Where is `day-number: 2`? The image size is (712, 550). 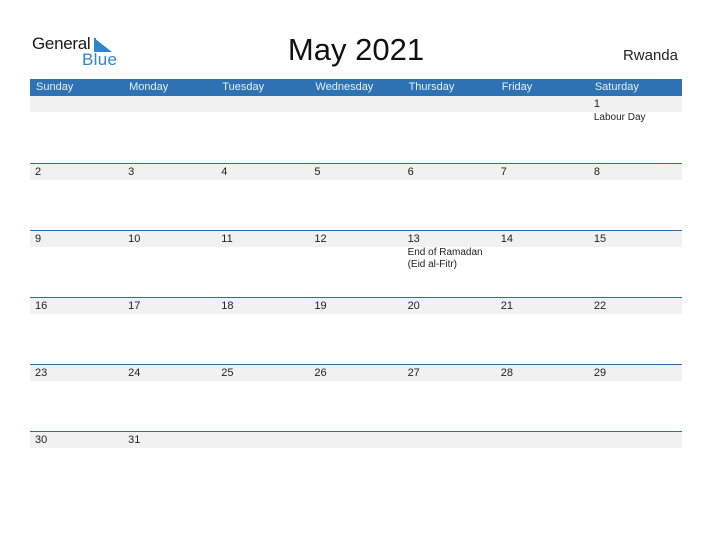 day-number: 2 is located at coordinates (38, 172).